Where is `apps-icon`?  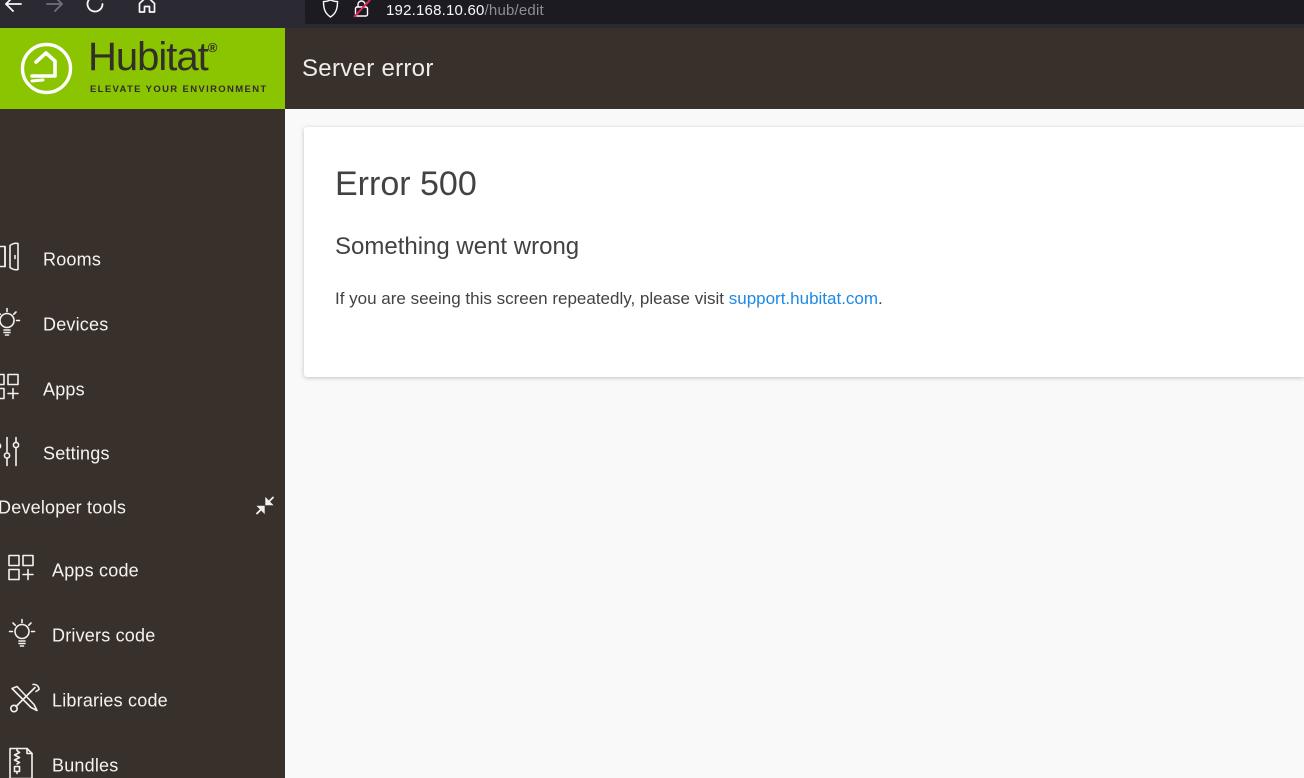
apps-icon is located at coordinates (15, 390).